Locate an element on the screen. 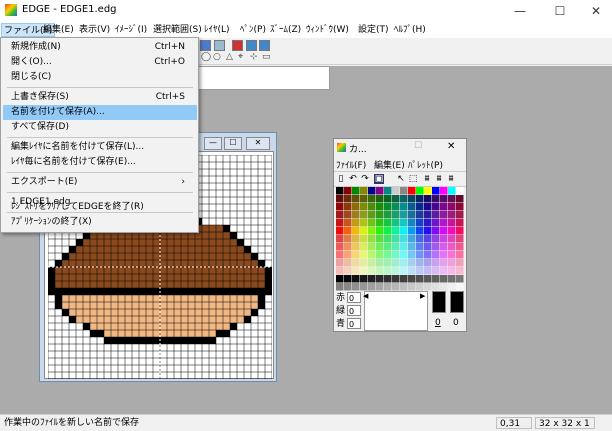 The image size is (612, 431). foreground-color-swatch is located at coordinates (439, 302).